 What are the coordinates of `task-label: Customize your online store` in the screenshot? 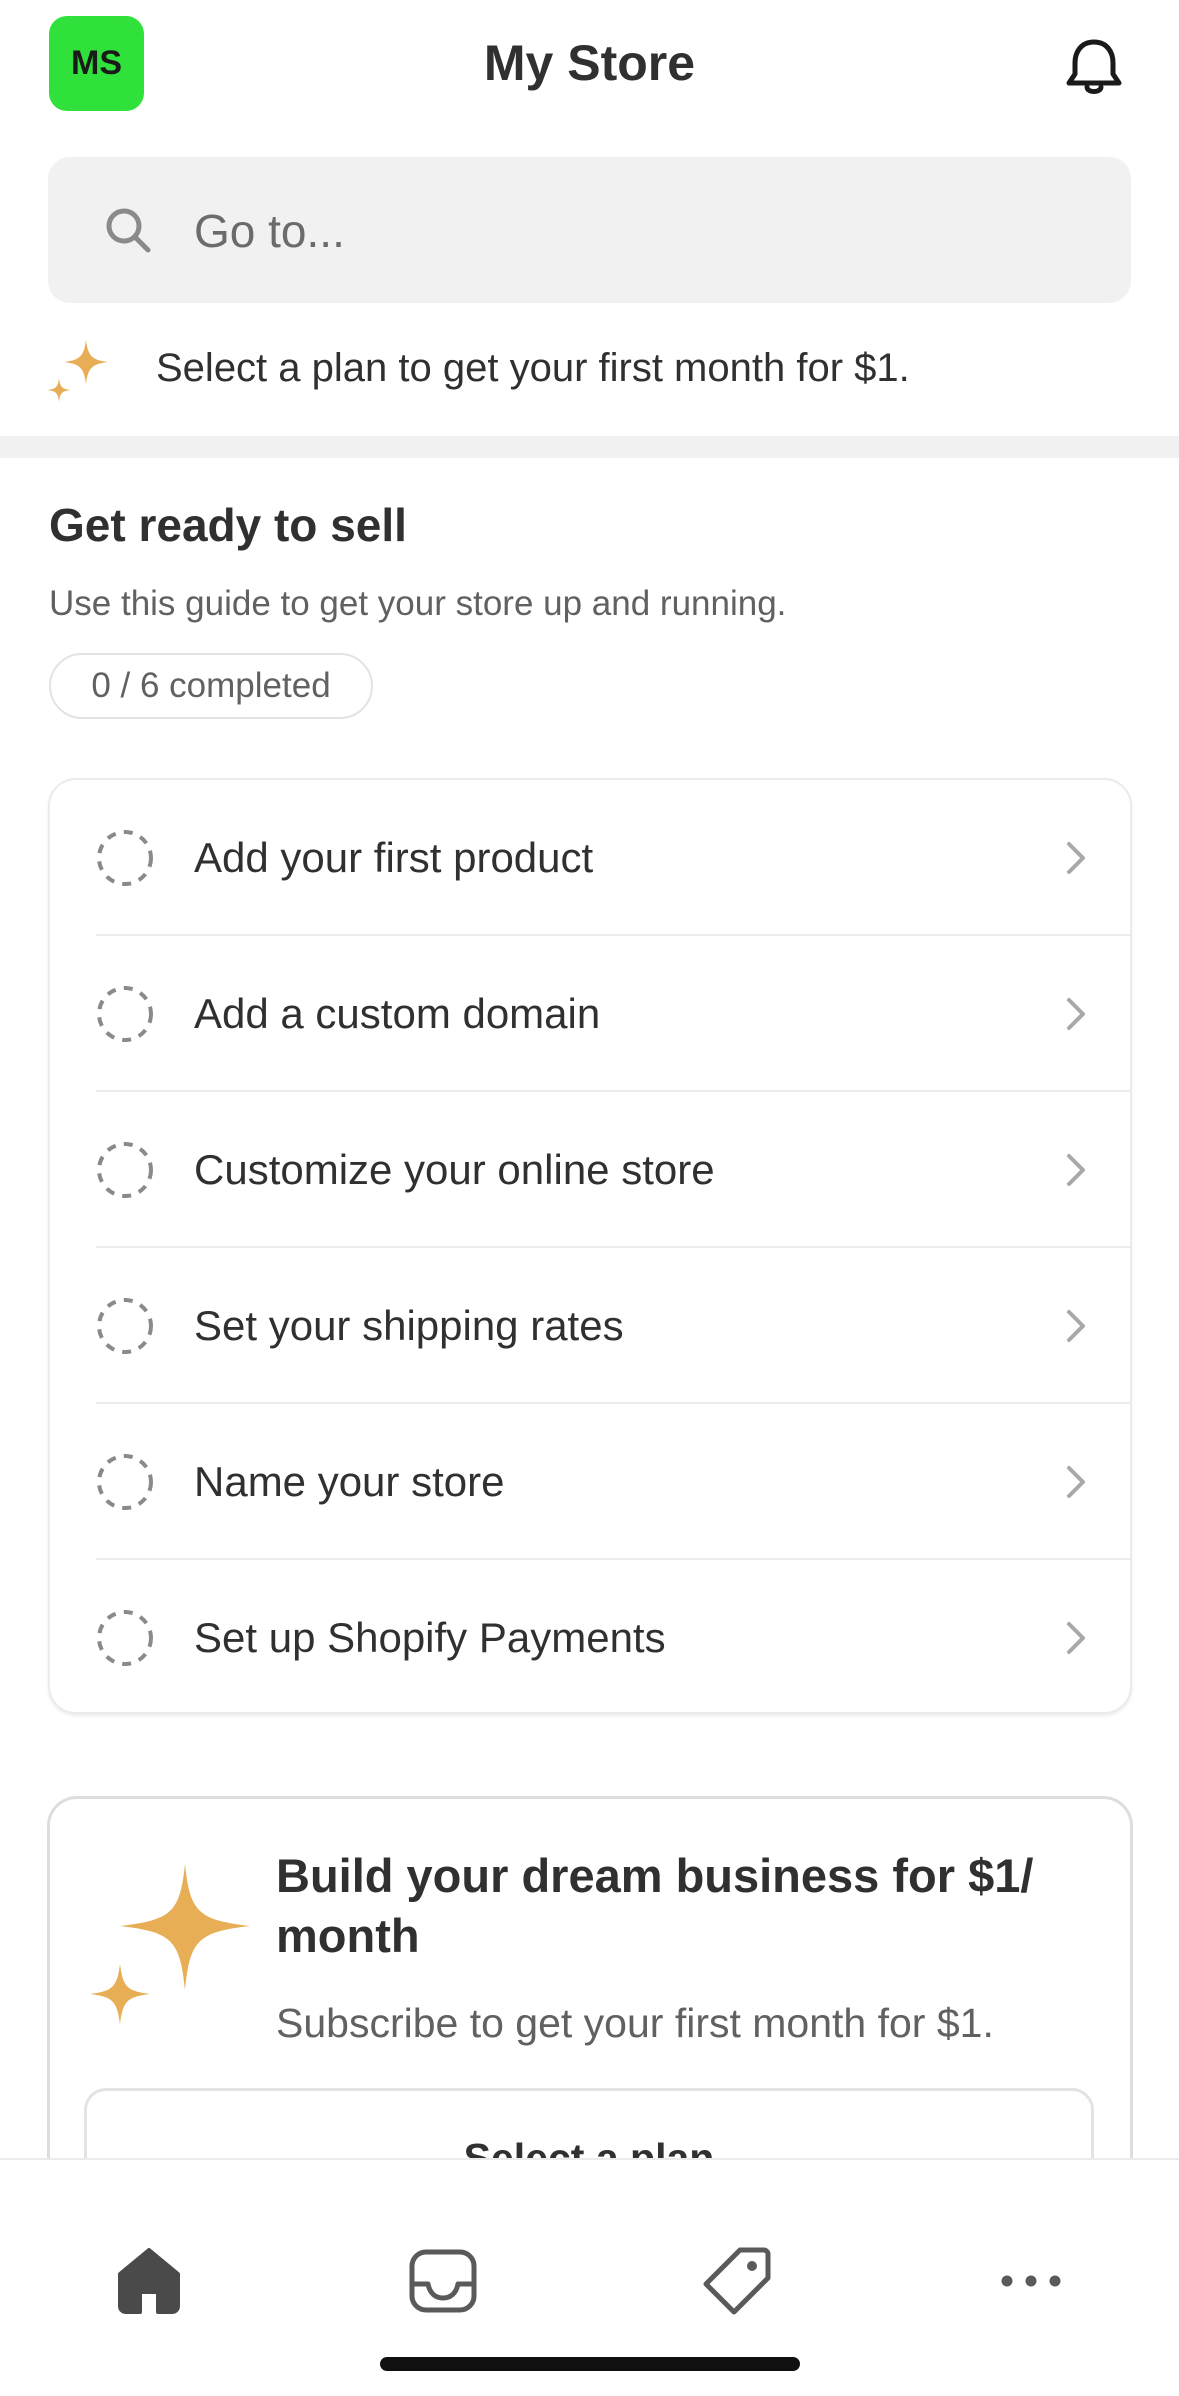 It's located at (454, 1169).